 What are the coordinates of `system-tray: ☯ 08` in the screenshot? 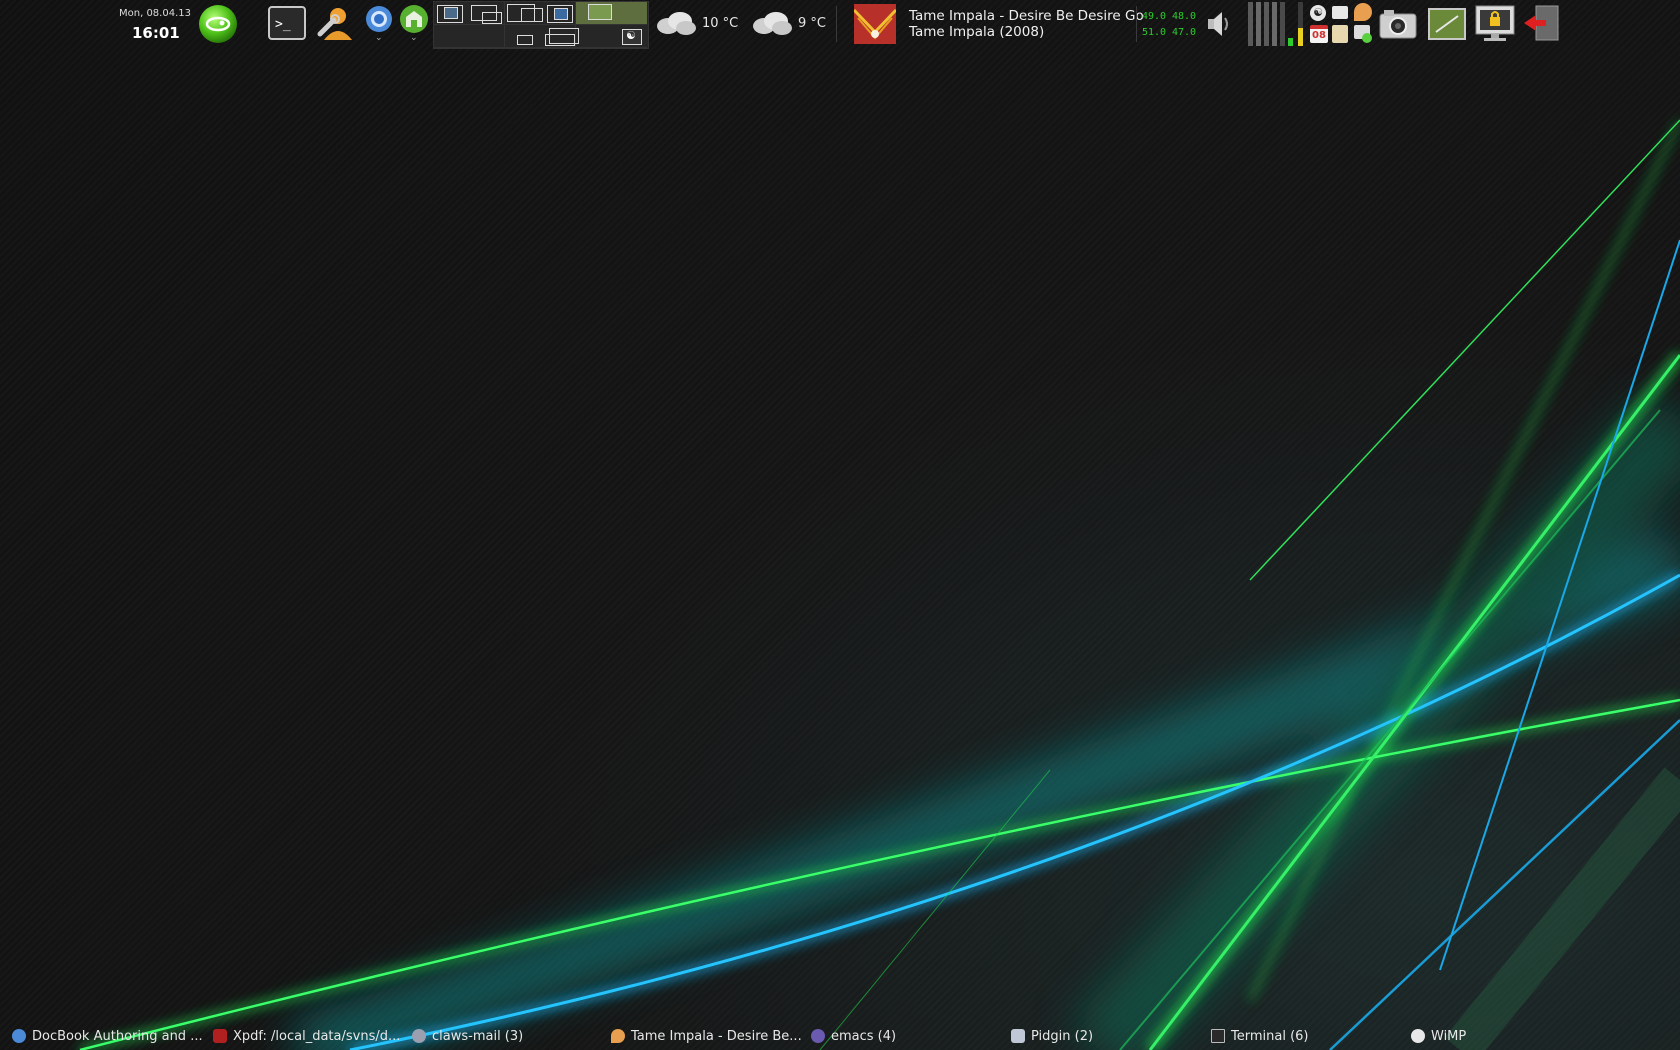 It's located at (1343, 25).